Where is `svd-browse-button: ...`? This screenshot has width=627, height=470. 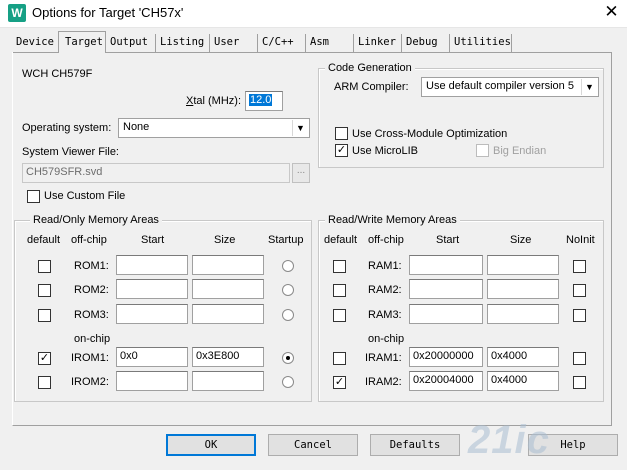 svd-browse-button: ... is located at coordinates (301, 173).